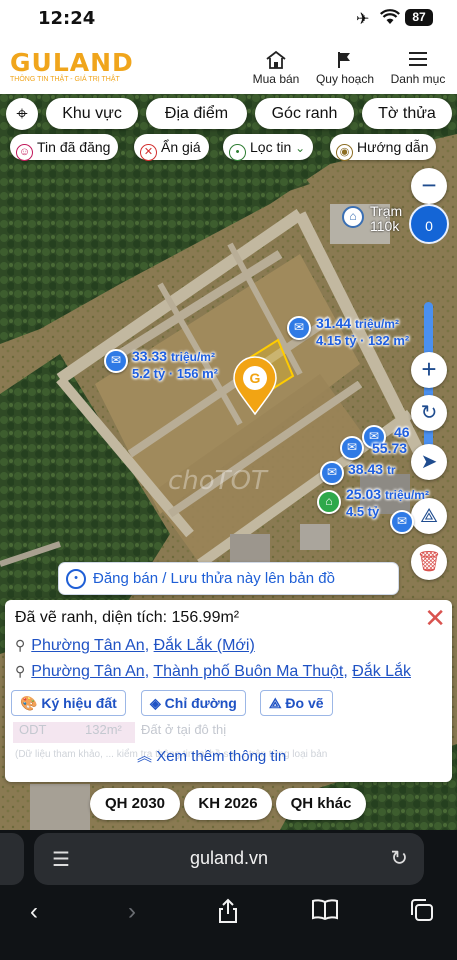 This screenshot has height=960, width=457. I want to click on guide-icon: ◉, so click(344, 152).